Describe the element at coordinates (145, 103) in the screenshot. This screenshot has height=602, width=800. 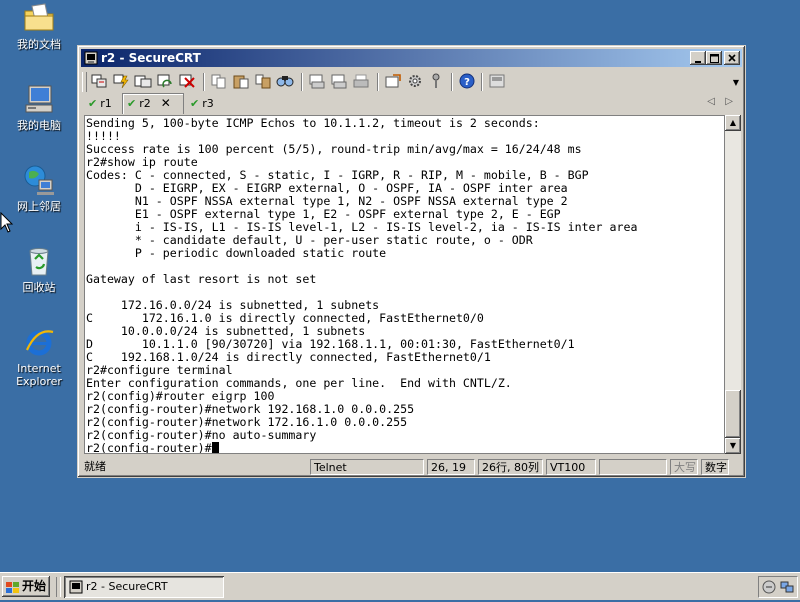
I see `tab-label: r2` at that location.